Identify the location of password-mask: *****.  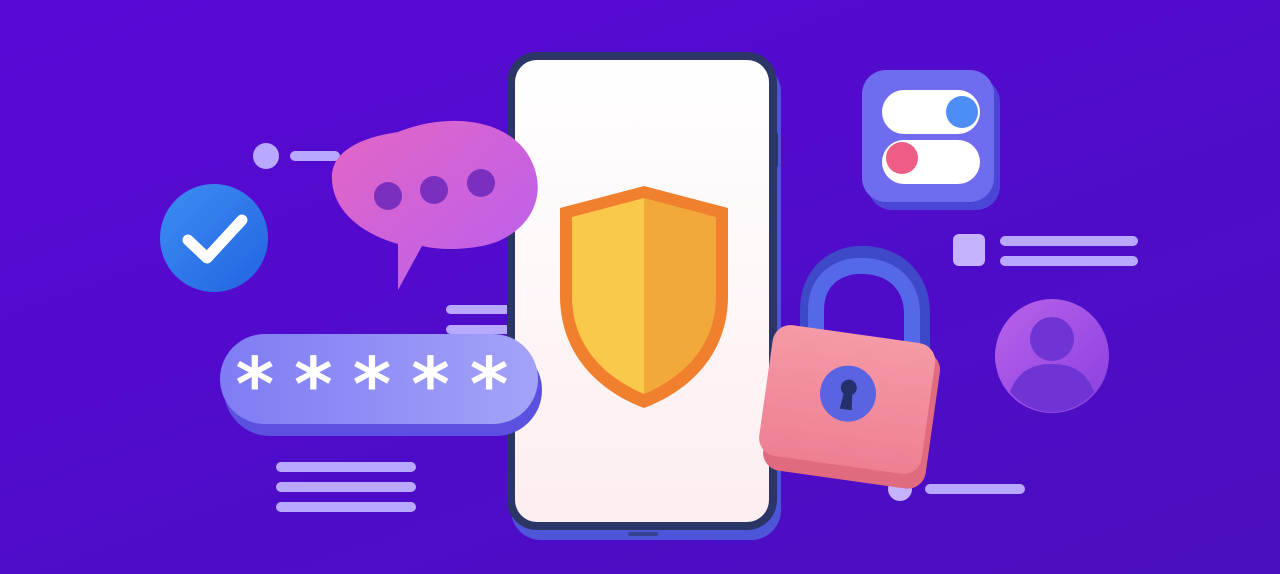
(379, 385).